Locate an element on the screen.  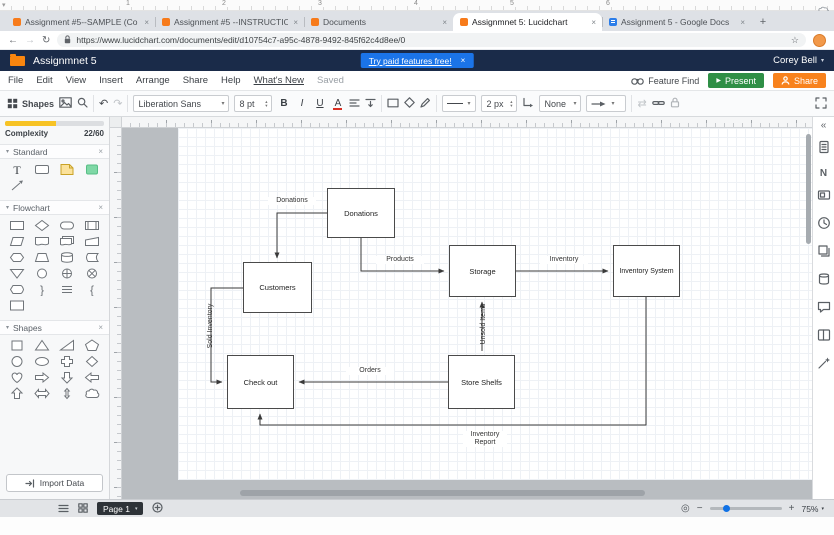
shape-arrow-down-icon is located at coordinates (67, 377).